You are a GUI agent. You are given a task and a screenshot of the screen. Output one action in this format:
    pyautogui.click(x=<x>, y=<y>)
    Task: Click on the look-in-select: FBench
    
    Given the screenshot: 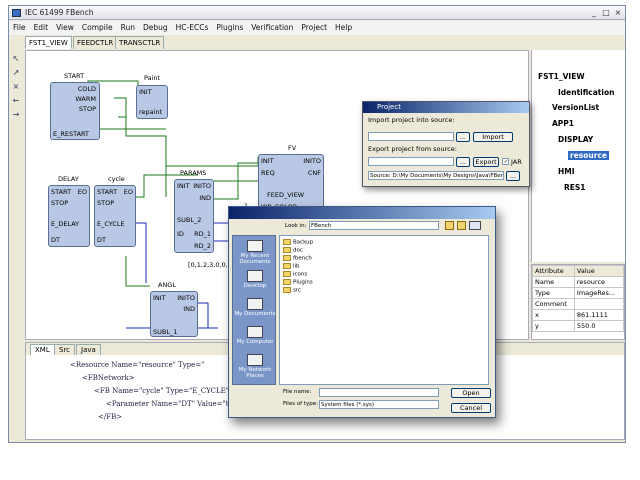 What is the action you would take?
    pyautogui.click(x=374, y=225)
    